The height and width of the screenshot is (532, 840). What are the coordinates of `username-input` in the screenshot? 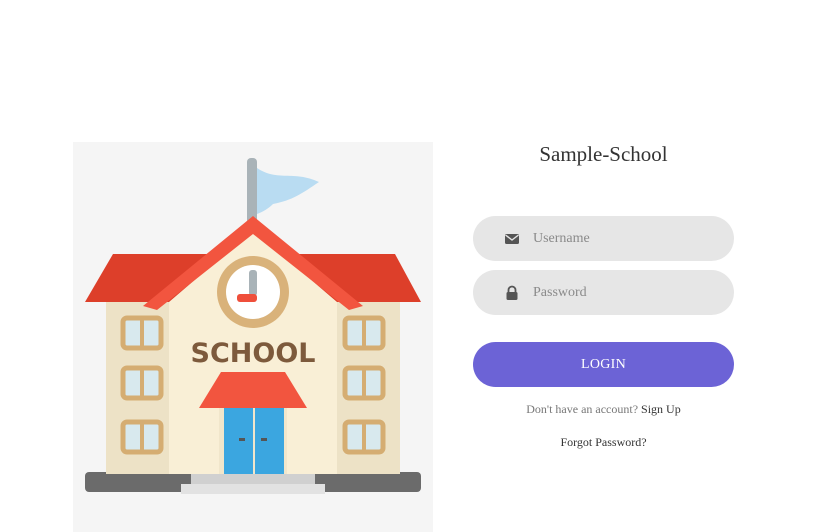 It's located at (623, 238).